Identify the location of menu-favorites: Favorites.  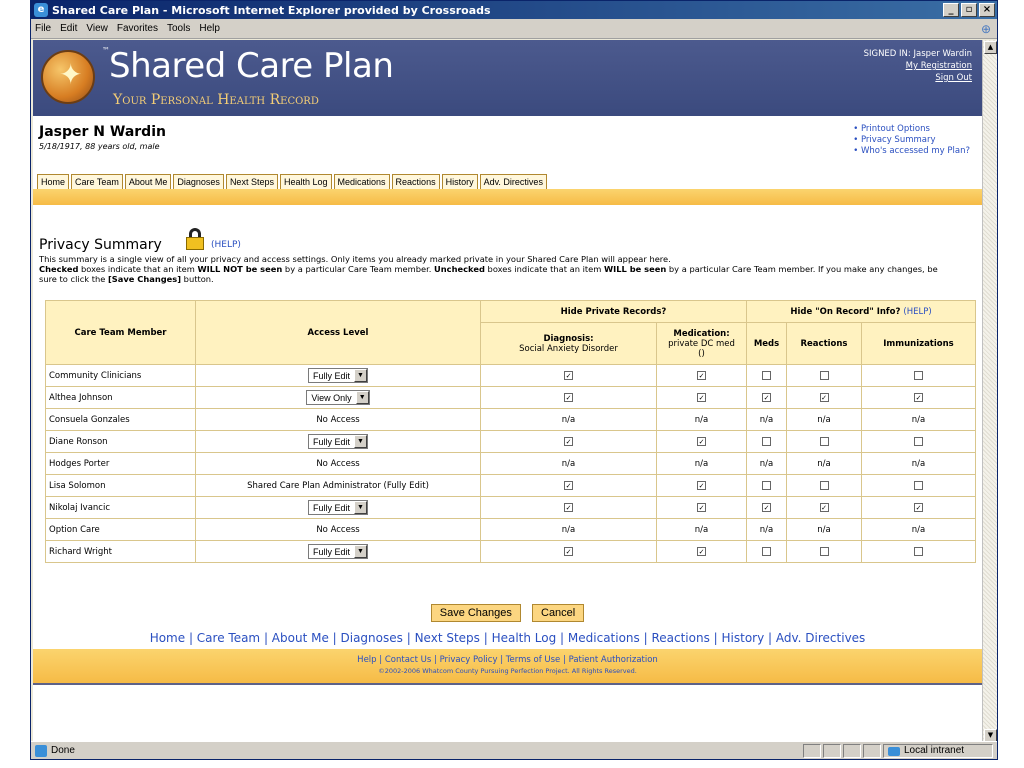
(137, 28).